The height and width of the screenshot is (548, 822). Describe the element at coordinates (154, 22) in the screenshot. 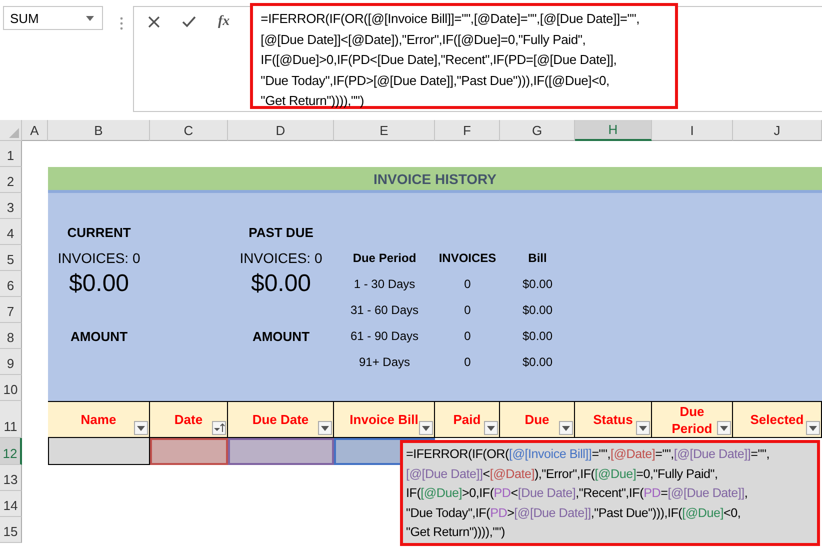

I see `cancel-icon` at that location.